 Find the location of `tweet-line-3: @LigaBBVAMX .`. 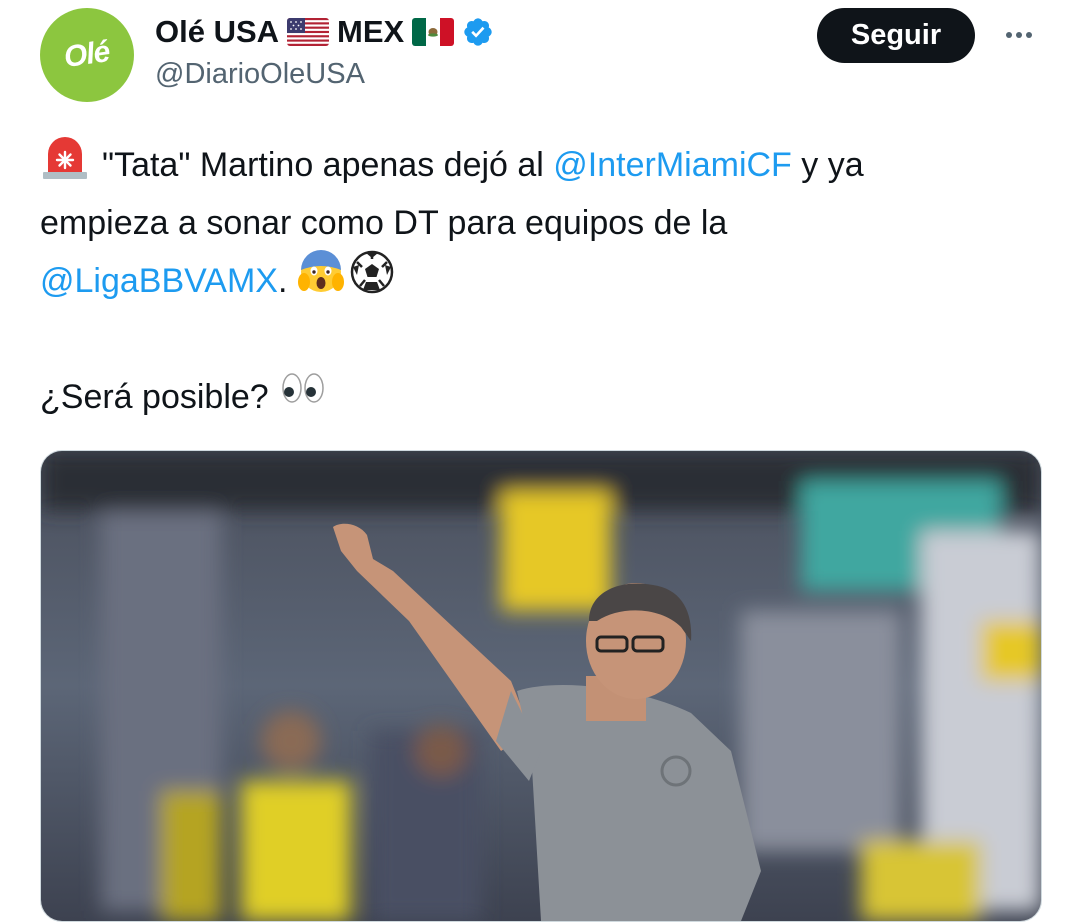

tweet-line-3: @LigaBBVAMX . is located at coordinates (545, 281).